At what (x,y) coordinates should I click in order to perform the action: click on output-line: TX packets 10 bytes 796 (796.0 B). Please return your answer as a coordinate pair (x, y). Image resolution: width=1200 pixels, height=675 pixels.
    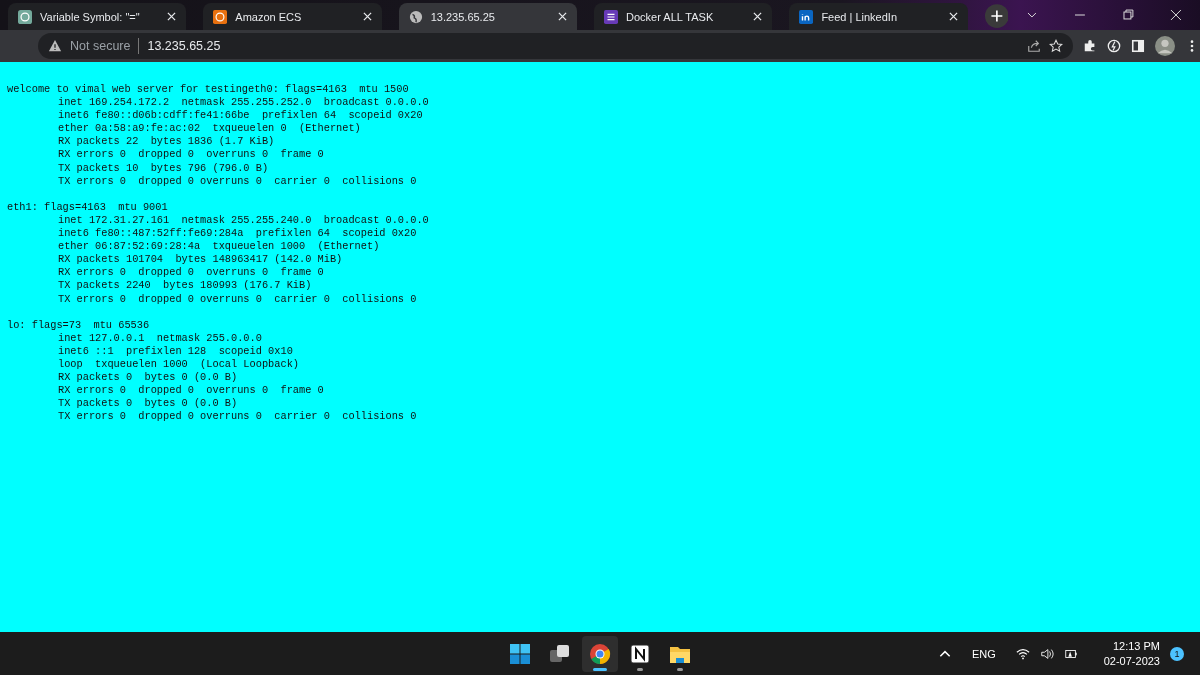
    Looking at the image, I should click on (163, 168).